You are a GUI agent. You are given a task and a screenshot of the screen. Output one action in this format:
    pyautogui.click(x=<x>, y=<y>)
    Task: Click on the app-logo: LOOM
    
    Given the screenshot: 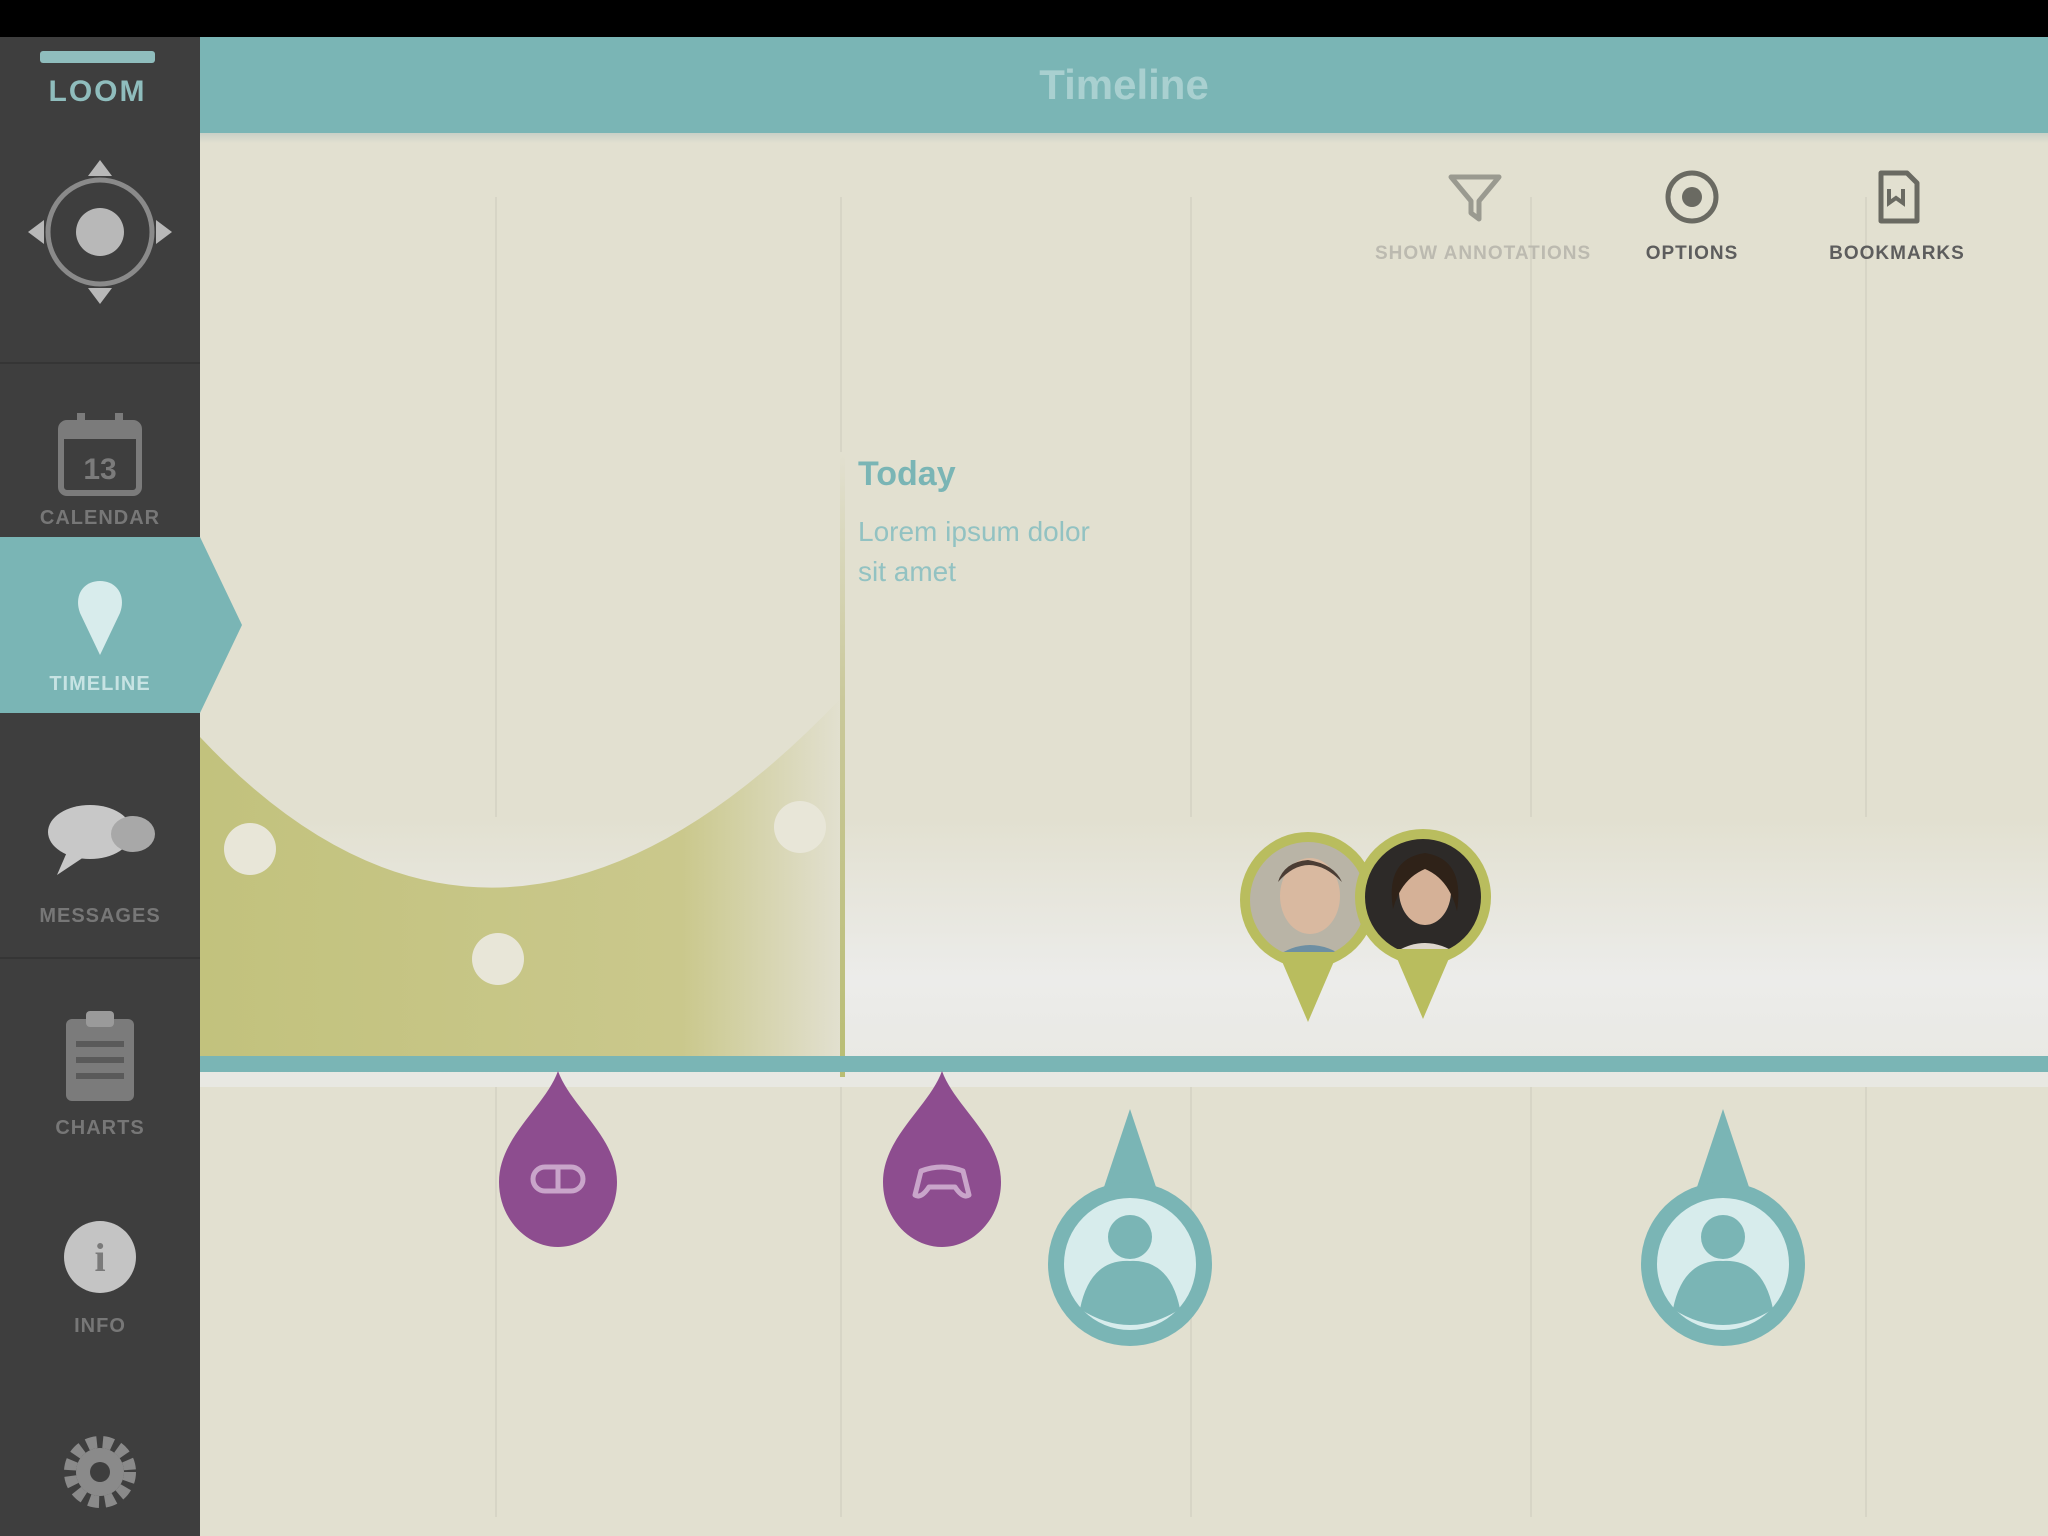 What is the action you would take?
    pyautogui.click(x=97, y=86)
    